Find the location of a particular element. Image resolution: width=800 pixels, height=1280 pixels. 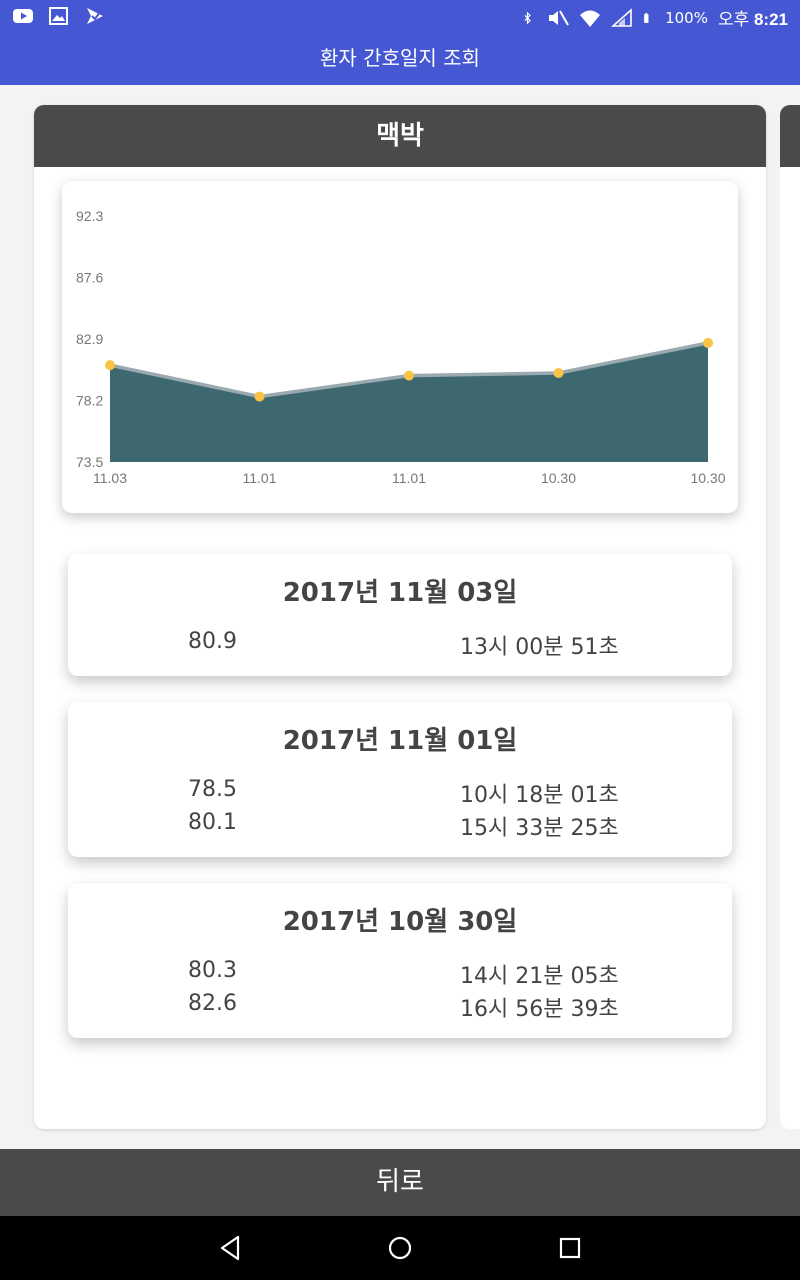

battery-icon is located at coordinates (646, 17).